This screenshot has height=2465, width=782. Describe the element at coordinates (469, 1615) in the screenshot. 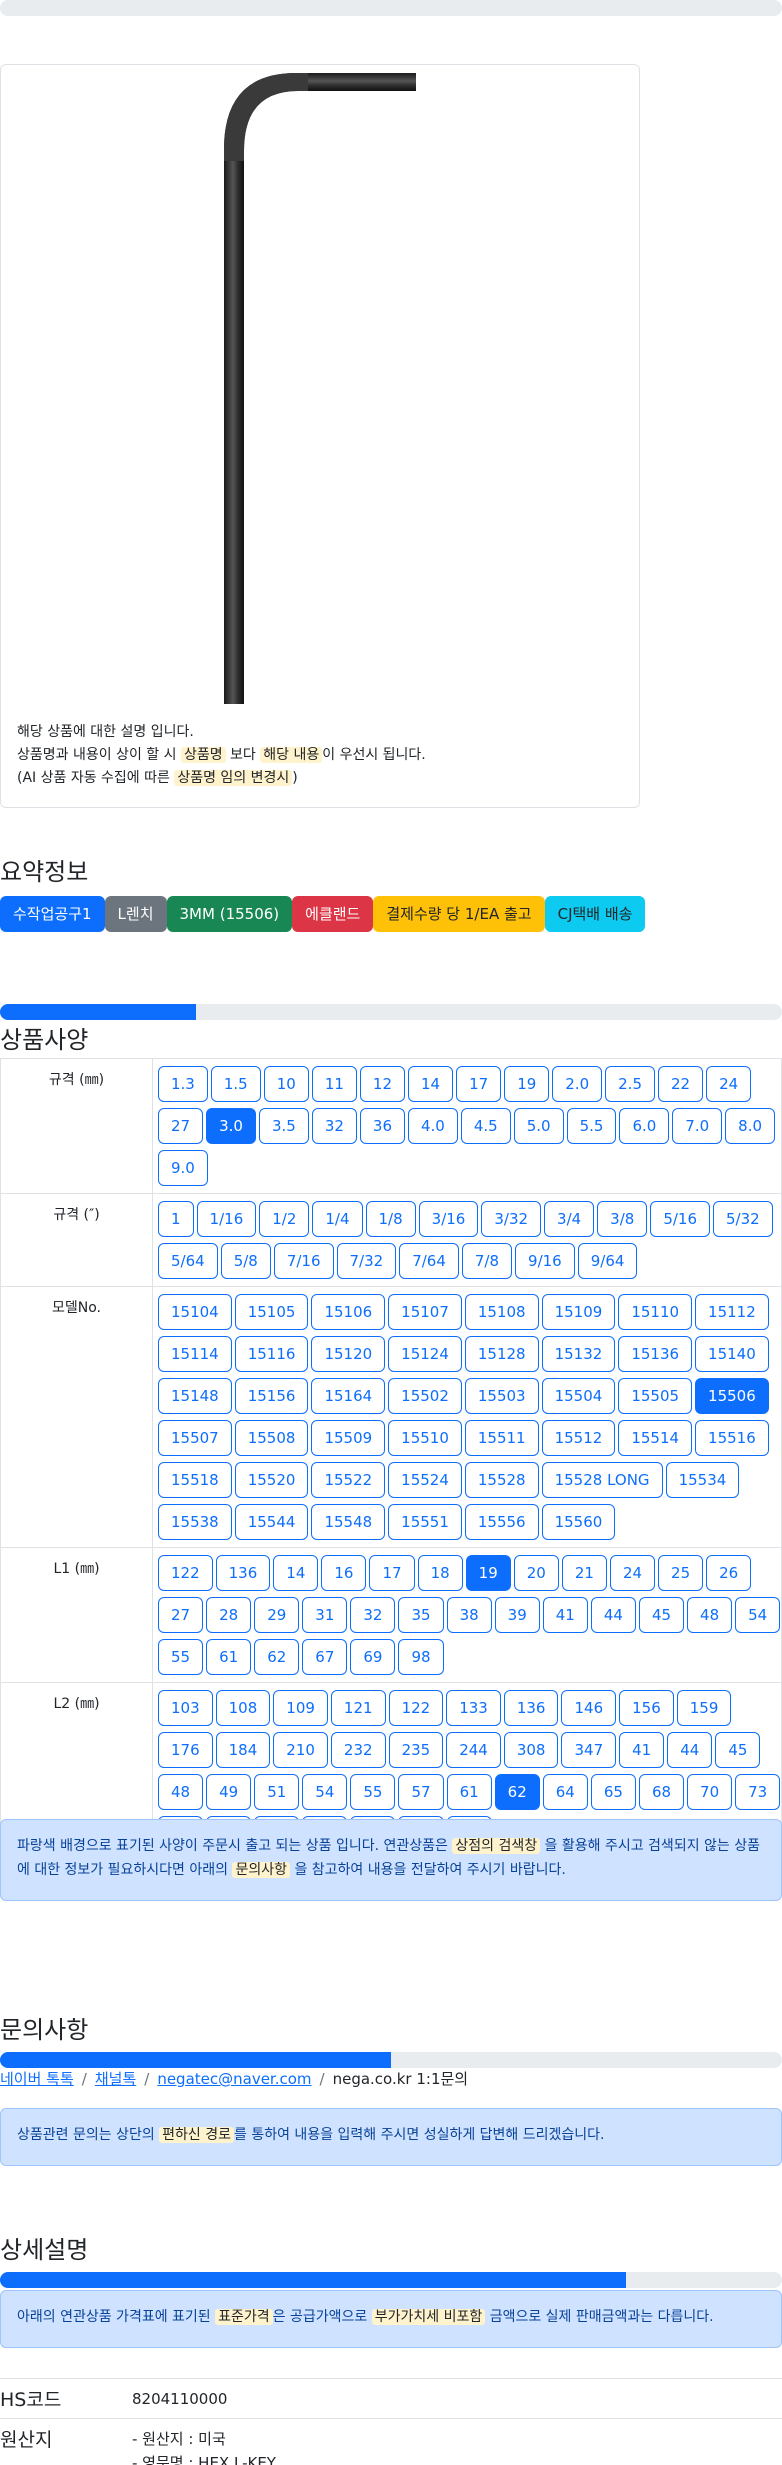

I see `spec-option-button: 38` at that location.